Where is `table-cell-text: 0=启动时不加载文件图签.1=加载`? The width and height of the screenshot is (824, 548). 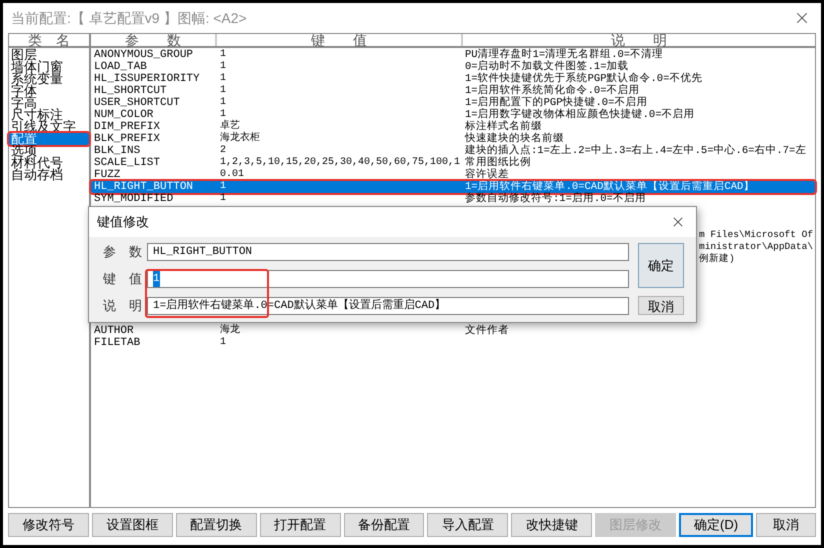 table-cell-text: 0=启动时不加载文件图签.1=加载 is located at coordinates (546, 67).